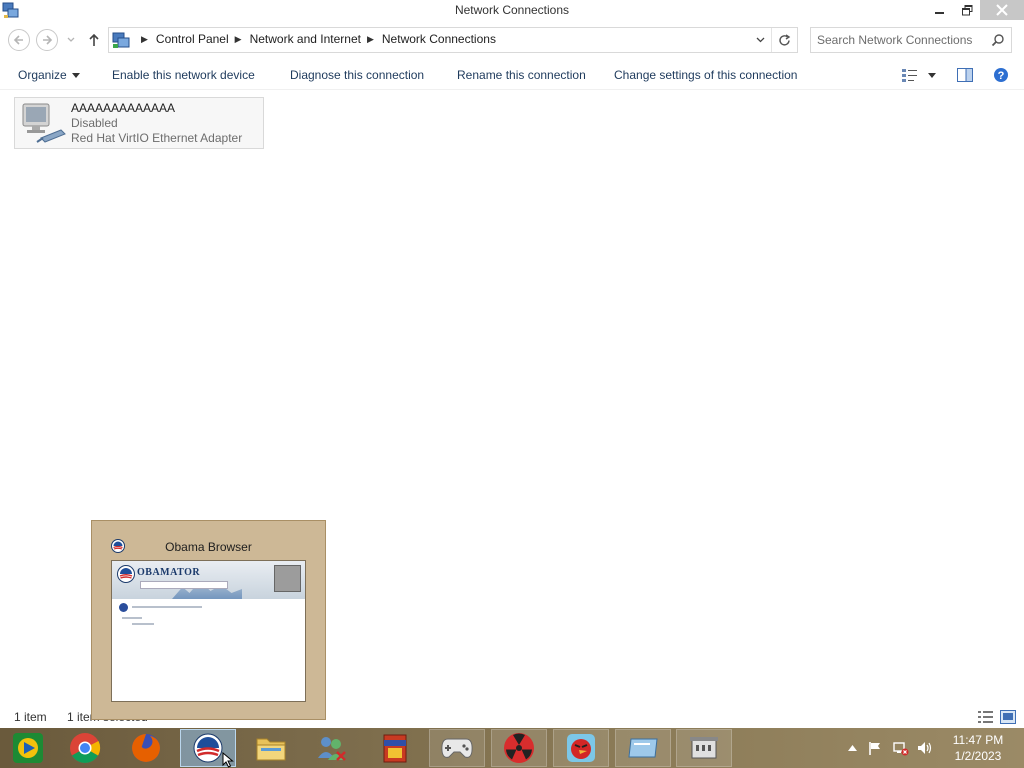 The height and width of the screenshot is (768, 1024). Describe the element at coordinates (192, 39) in the screenshot. I see `breadcrumb-control-panel: Control Panel` at that location.